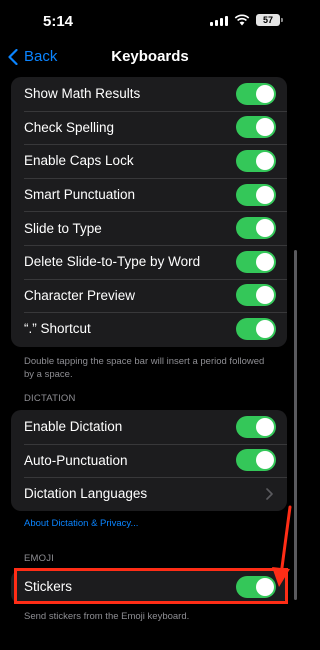 The image size is (320, 650). What do you see at coordinates (149, 295) in the screenshot?
I see `setting-row-character-preview: Character Preview` at bounding box center [149, 295].